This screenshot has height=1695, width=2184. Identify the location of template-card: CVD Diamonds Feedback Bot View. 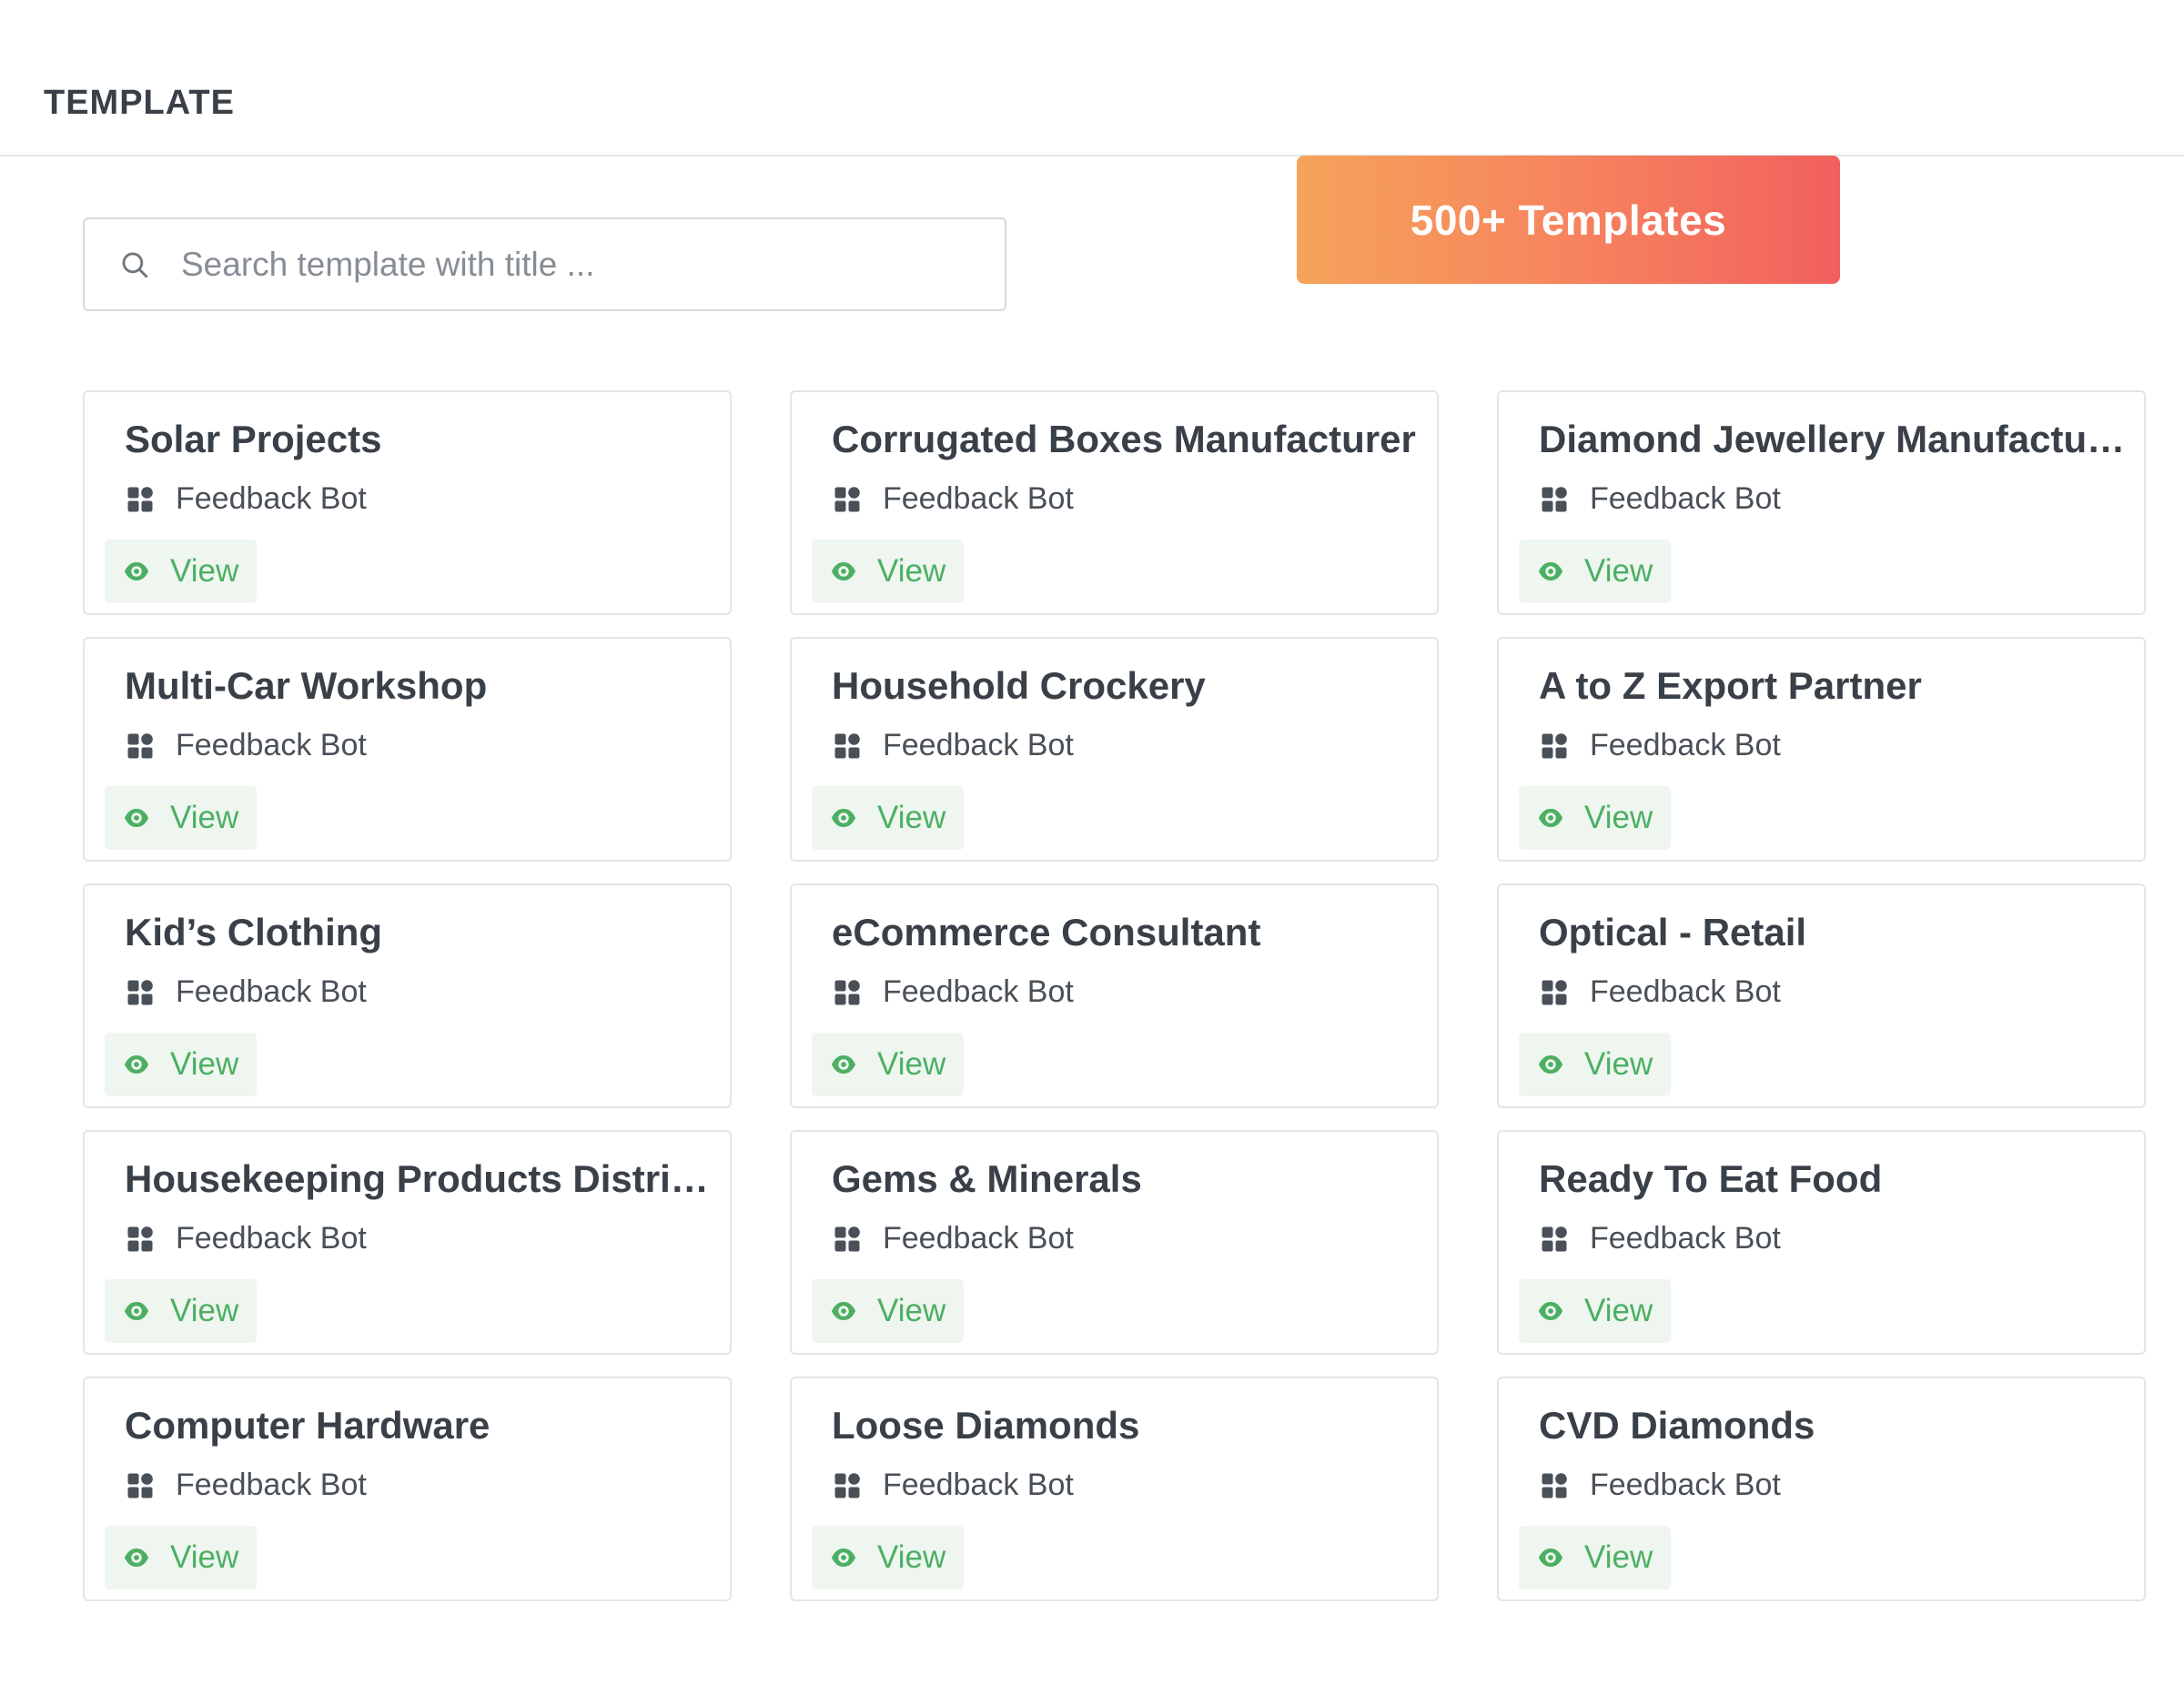
(1822, 1489).